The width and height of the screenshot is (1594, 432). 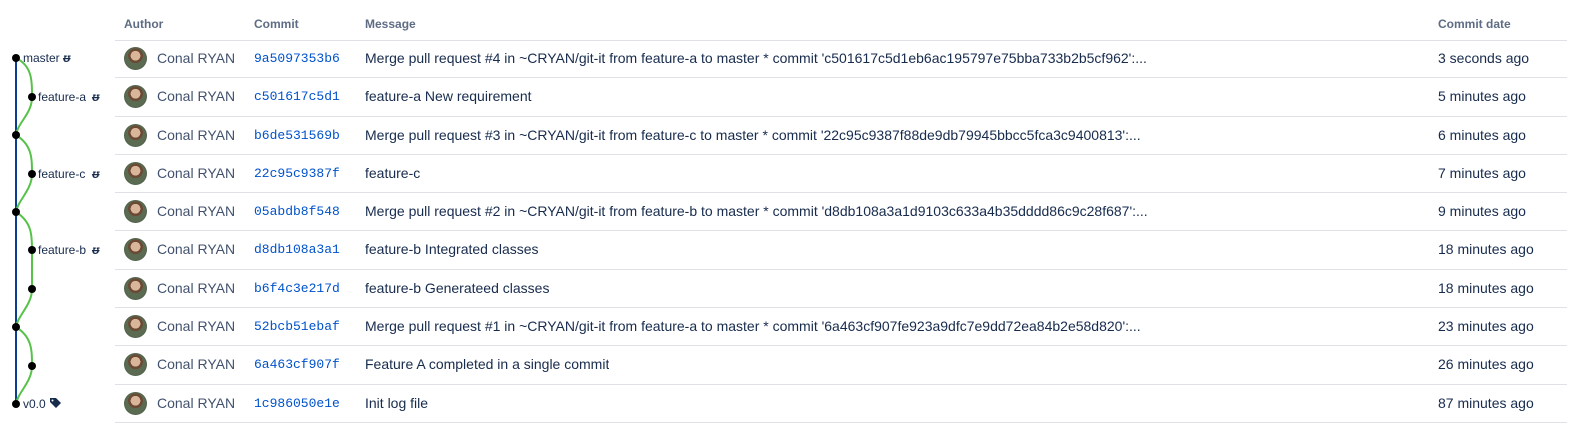 What do you see at coordinates (1486, 402) in the screenshot?
I see `commit-date: 87 minutes ago` at bounding box center [1486, 402].